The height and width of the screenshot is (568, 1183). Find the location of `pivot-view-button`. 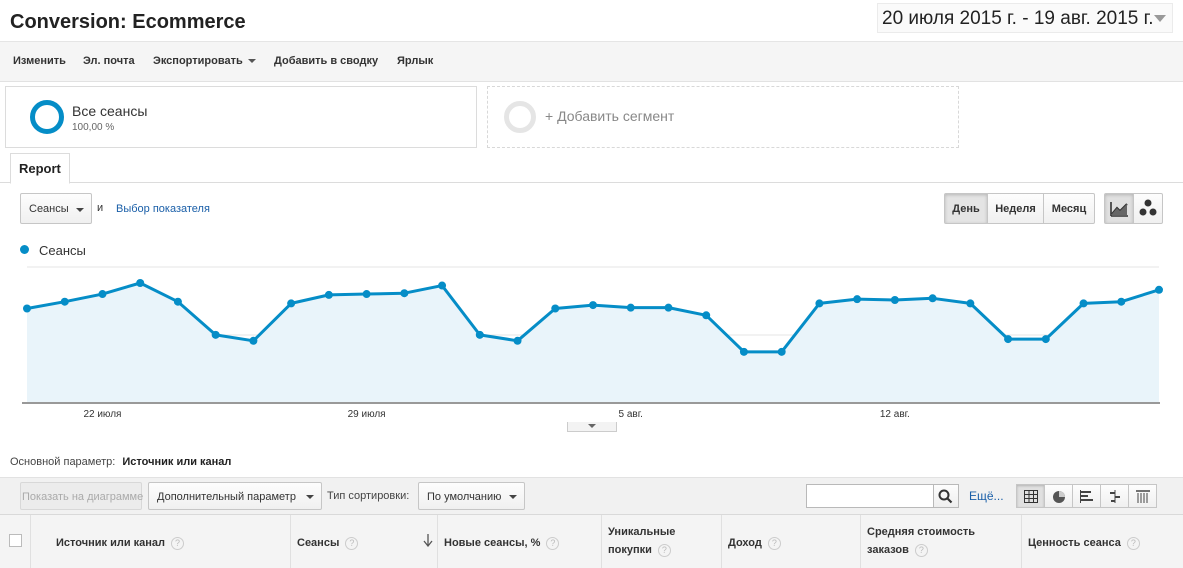

pivot-view-button is located at coordinates (1142, 496).